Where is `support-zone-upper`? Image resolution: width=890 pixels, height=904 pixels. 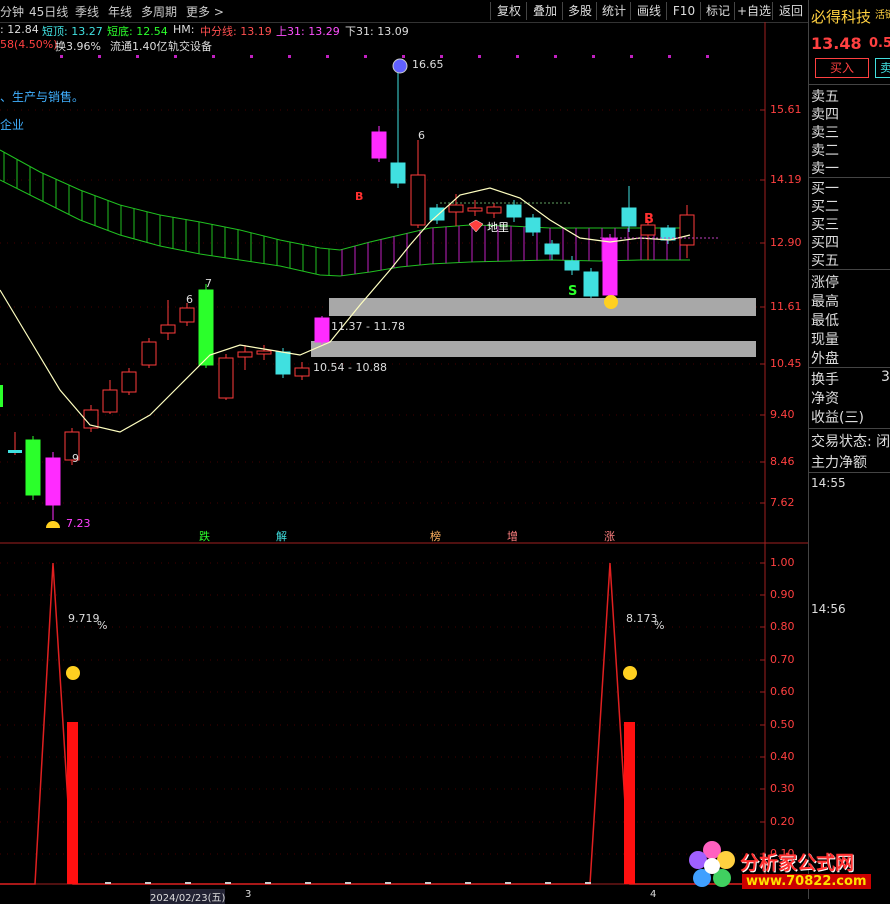
support-zone-upper is located at coordinates (542, 307).